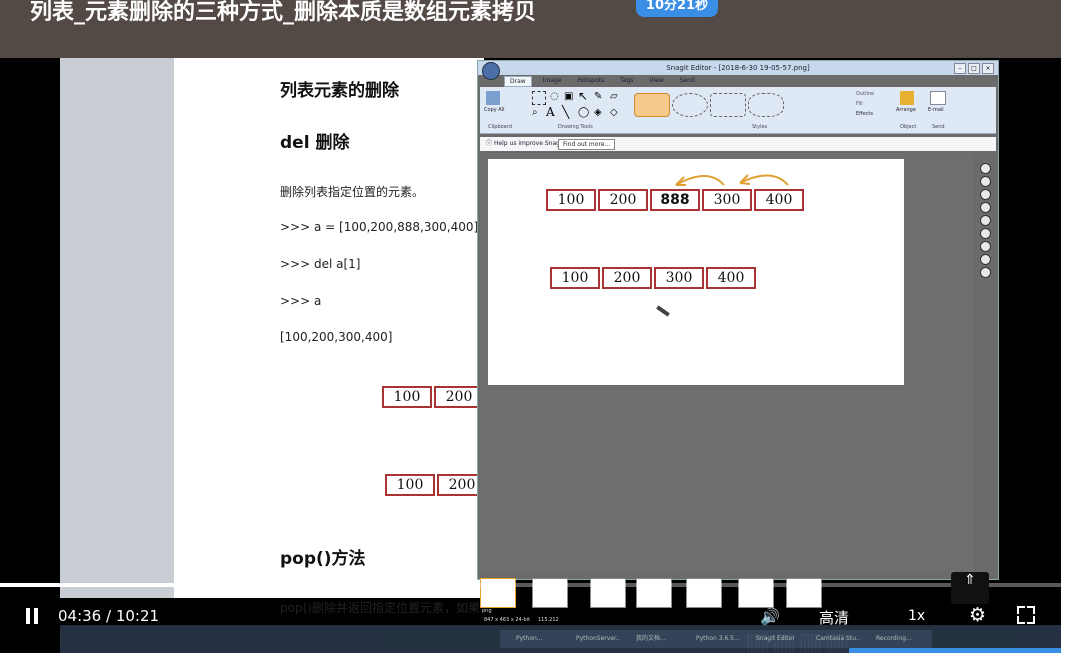 This screenshot has width=1075, height=653. I want to click on group-label: Send, so click(938, 127).